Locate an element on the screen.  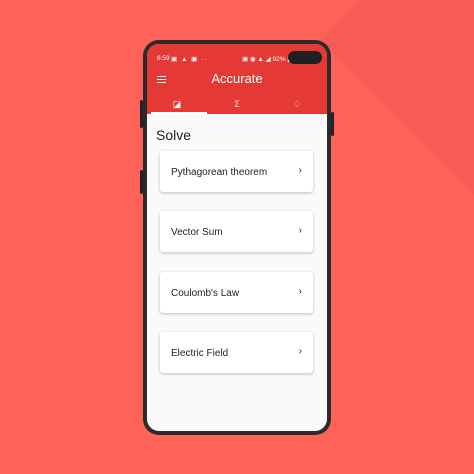
calculator-icon: ◪ is located at coordinates (177, 104).